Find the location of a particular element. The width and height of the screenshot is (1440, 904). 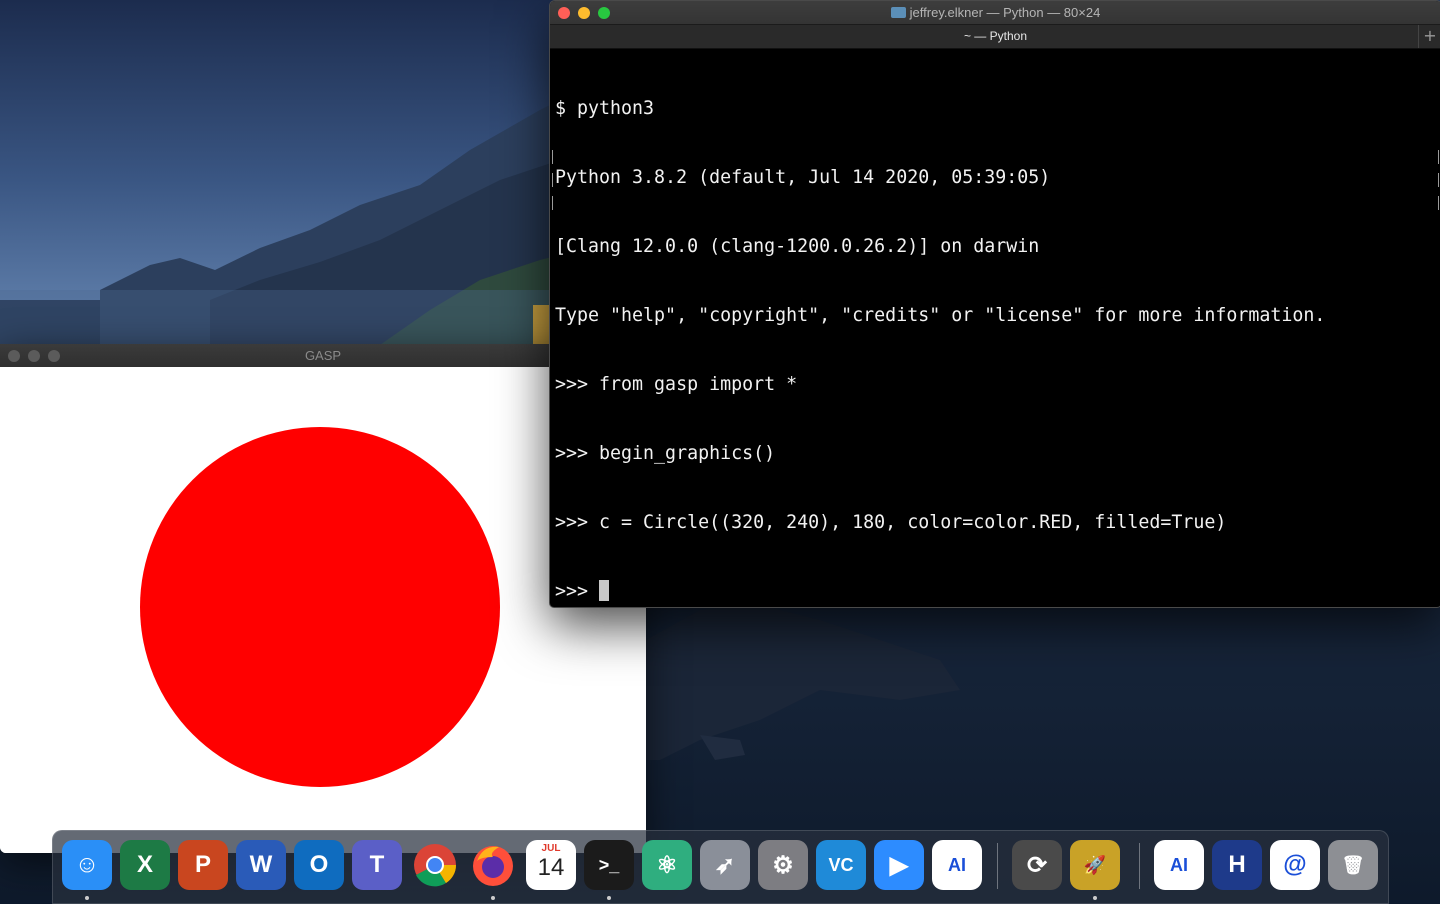

powerpoint-icon: P is located at coordinates (203, 865).